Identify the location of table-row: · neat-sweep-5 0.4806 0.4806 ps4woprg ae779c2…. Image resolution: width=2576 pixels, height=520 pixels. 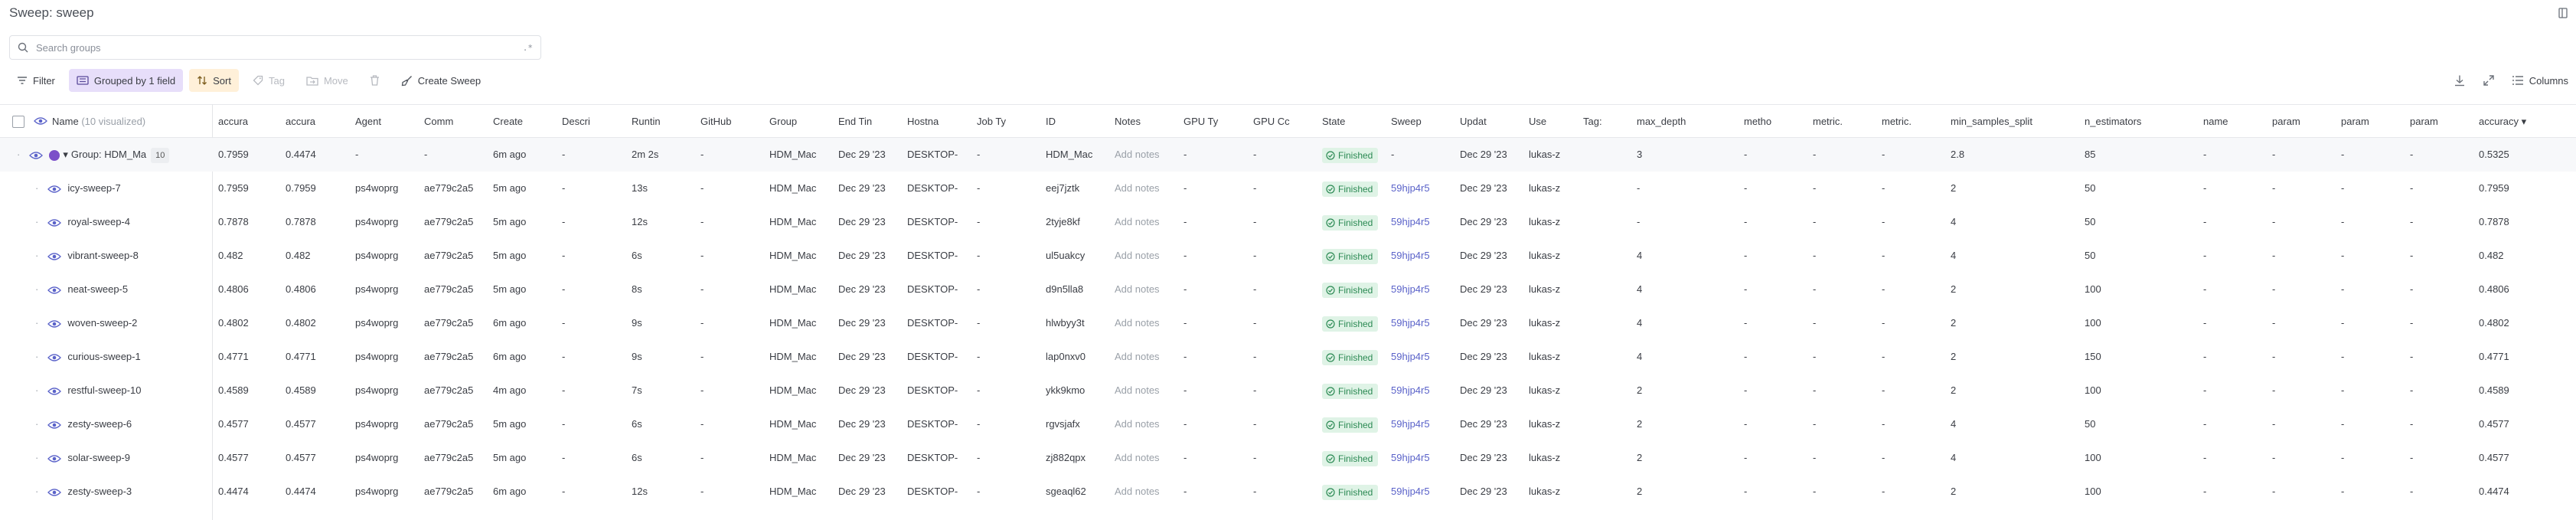
(1288, 289).